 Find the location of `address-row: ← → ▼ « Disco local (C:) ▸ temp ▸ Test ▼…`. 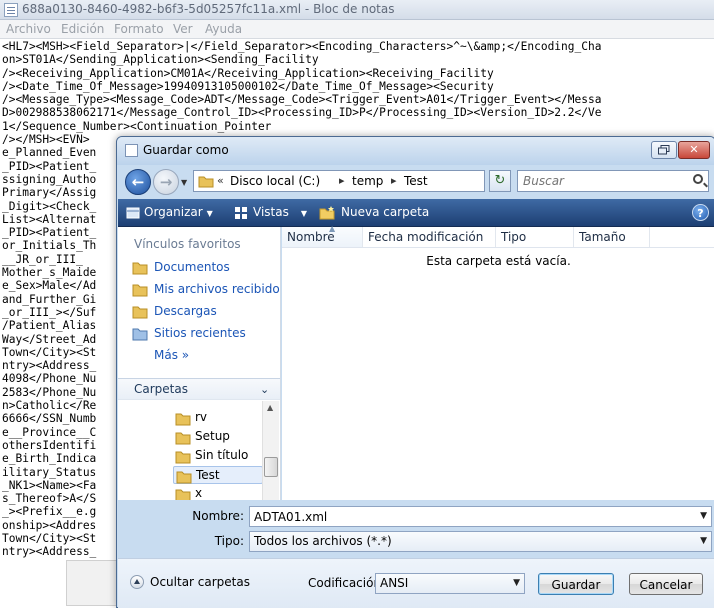

address-row: ← → ▼ « Disco local (C:) ▸ temp ▸ Test ▼… is located at coordinates (415, 182).